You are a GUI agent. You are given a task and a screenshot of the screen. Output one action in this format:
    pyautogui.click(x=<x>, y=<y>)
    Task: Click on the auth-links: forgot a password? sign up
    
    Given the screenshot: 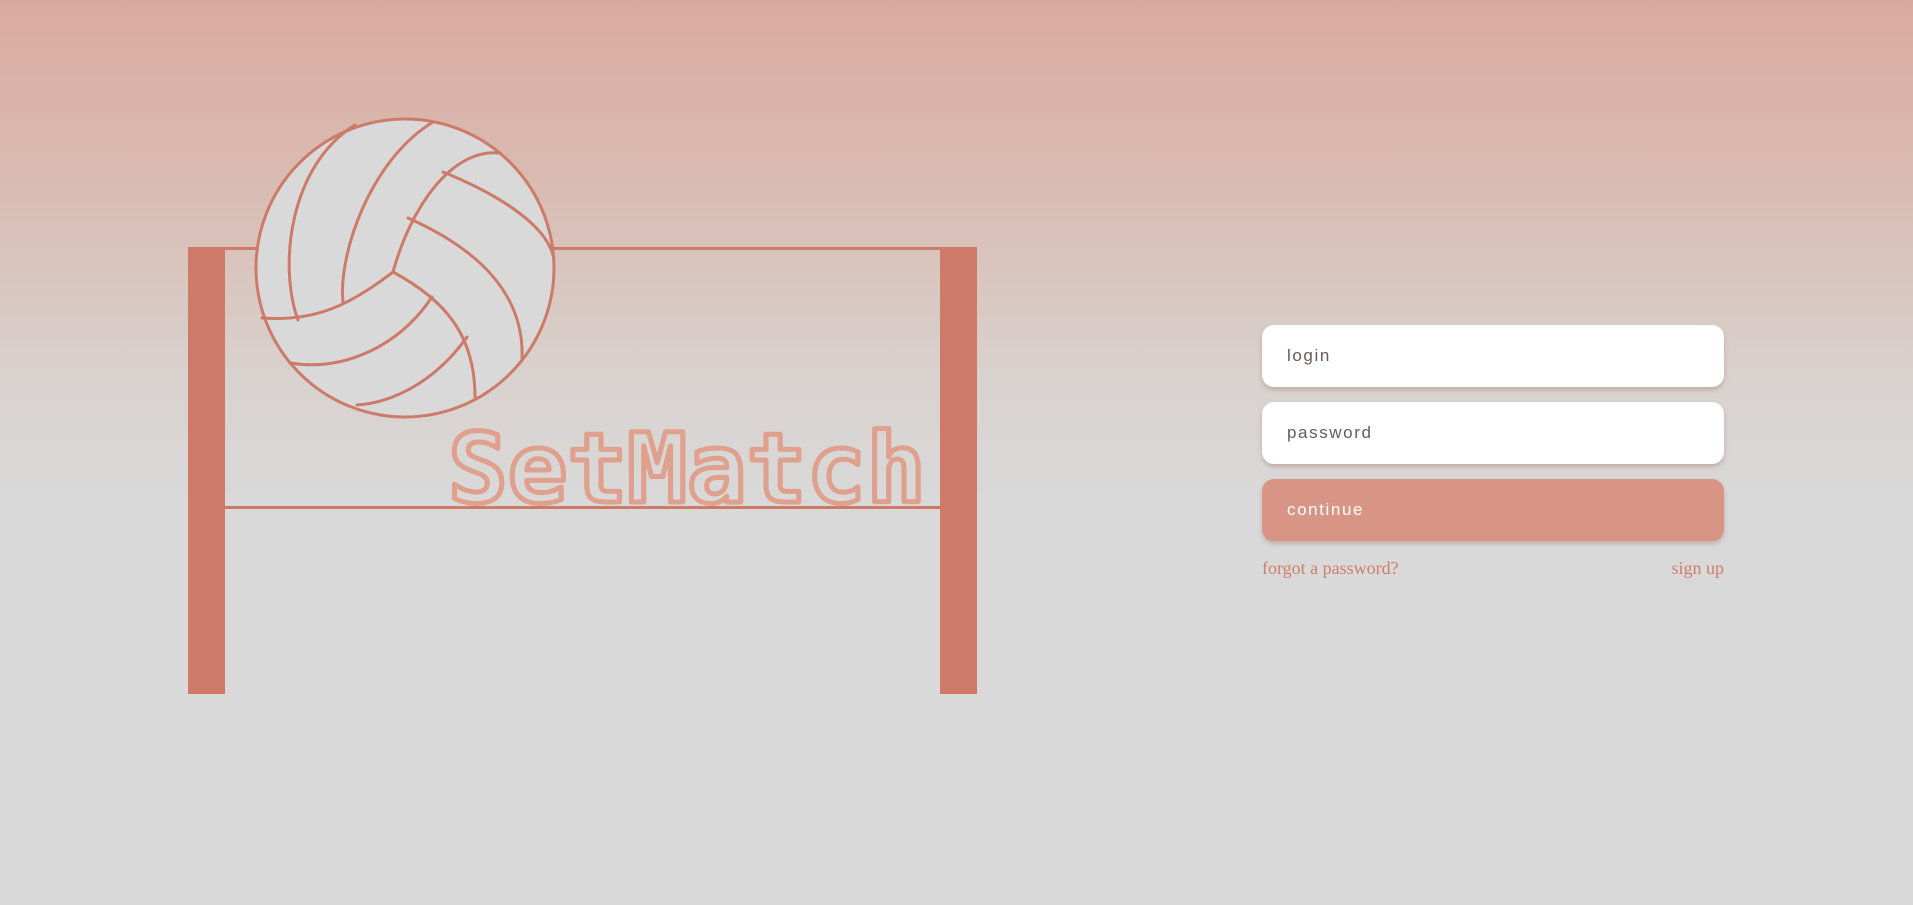 What is the action you would take?
    pyautogui.click(x=1493, y=568)
    